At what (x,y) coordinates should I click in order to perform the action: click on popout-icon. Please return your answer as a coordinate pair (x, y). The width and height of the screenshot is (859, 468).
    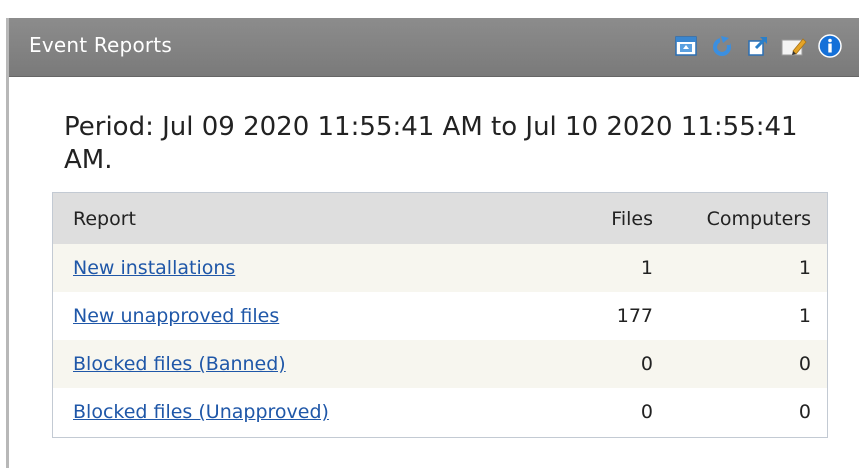
    Looking at the image, I should click on (758, 46).